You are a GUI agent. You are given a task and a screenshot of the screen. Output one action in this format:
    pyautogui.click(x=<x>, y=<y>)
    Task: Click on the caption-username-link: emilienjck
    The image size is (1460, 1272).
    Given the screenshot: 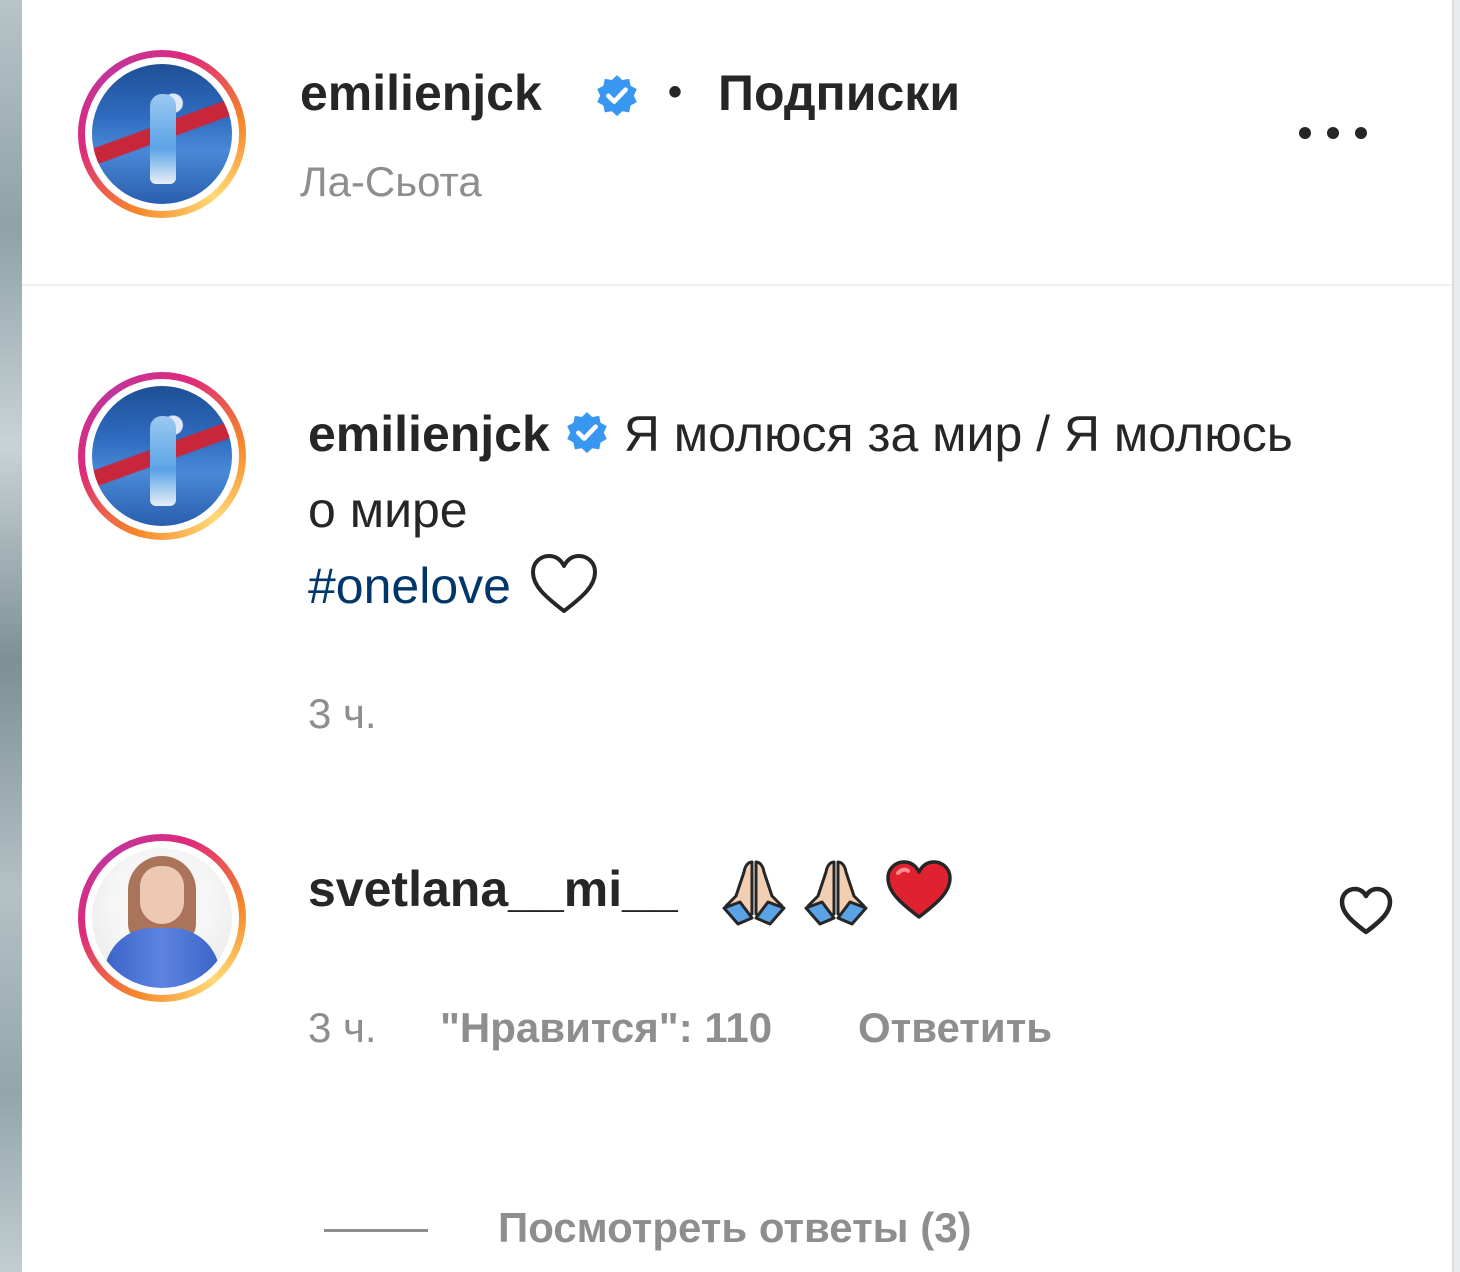 What is the action you would take?
    pyautogui.click(x=429, y=434)
    